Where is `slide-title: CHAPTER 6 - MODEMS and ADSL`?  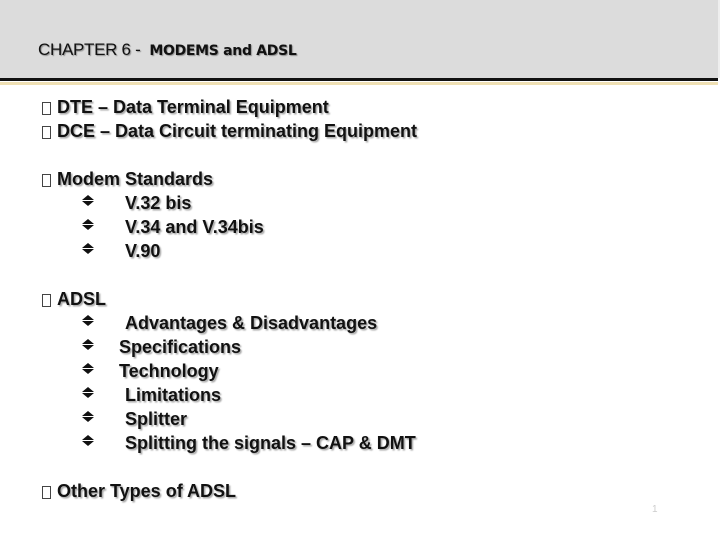 slide-title: CHAPTER 6 - MODEMS and ADSL is located at coordinates (167, 50).